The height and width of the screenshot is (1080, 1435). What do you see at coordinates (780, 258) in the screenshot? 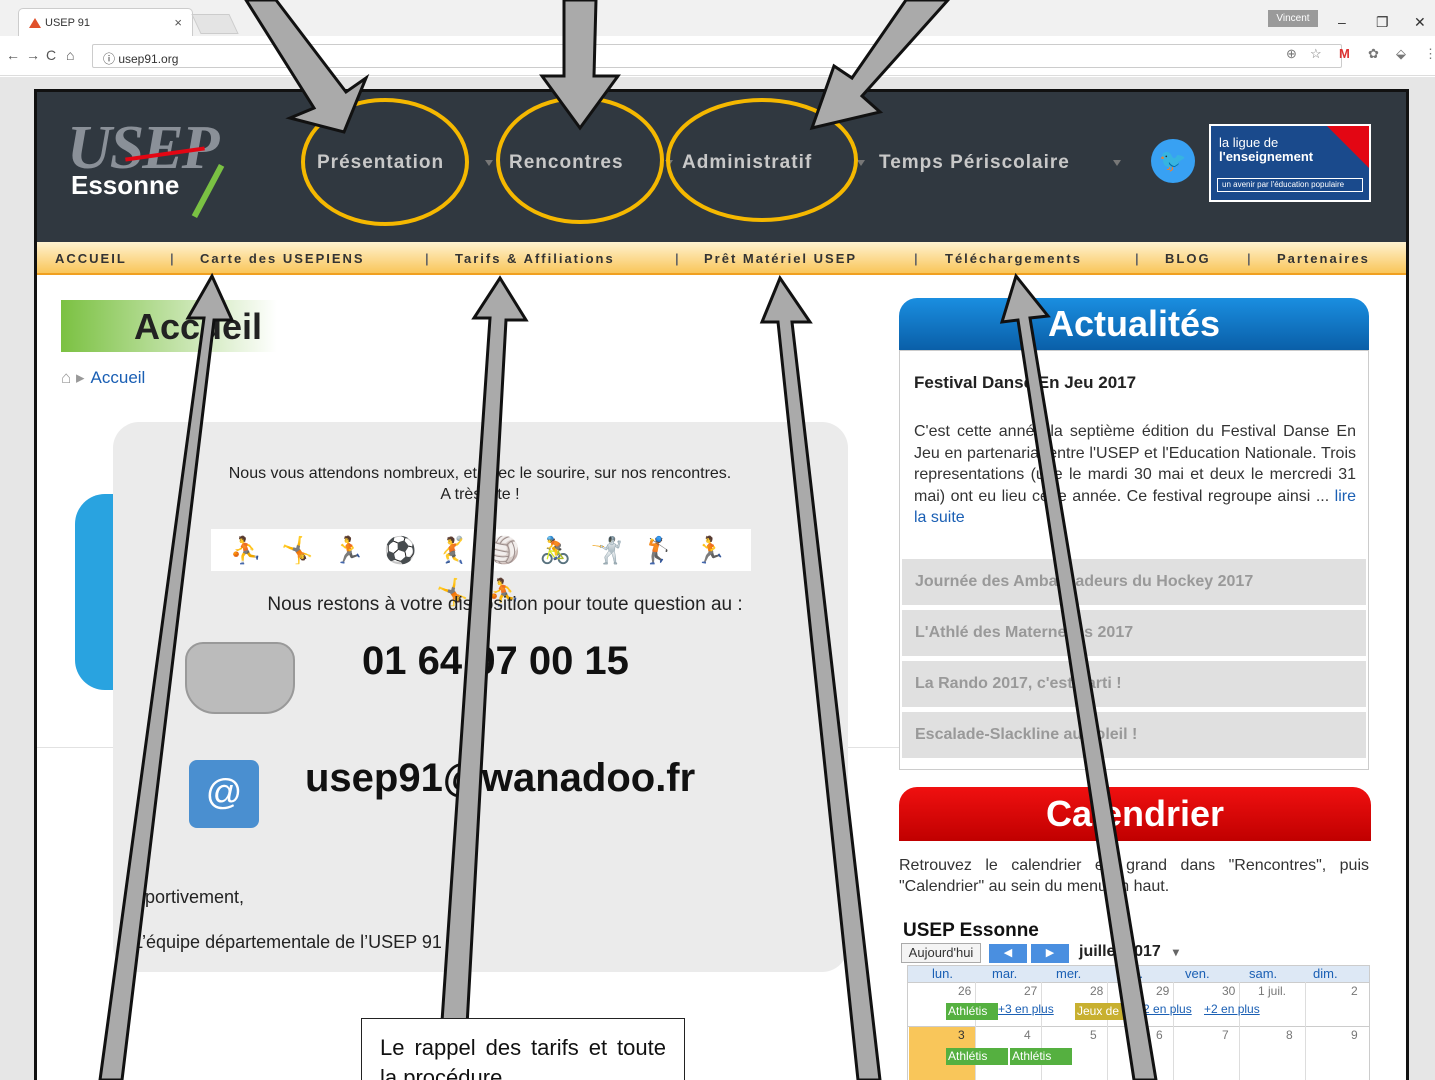
I see `subnav-pret-materiel: Prêt Matériel USEP` at bounding box center [780, 258].